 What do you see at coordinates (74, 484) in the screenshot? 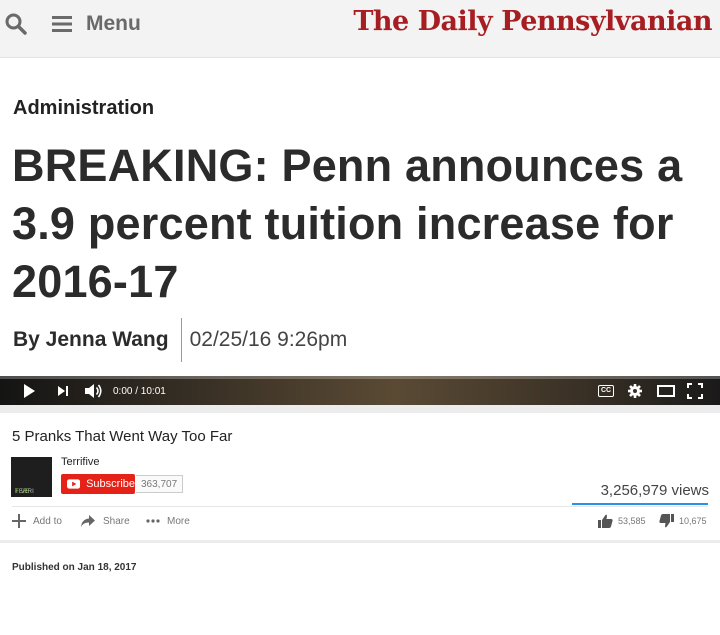
I see `youtube-play-icon` at bounding box center [74, 484].